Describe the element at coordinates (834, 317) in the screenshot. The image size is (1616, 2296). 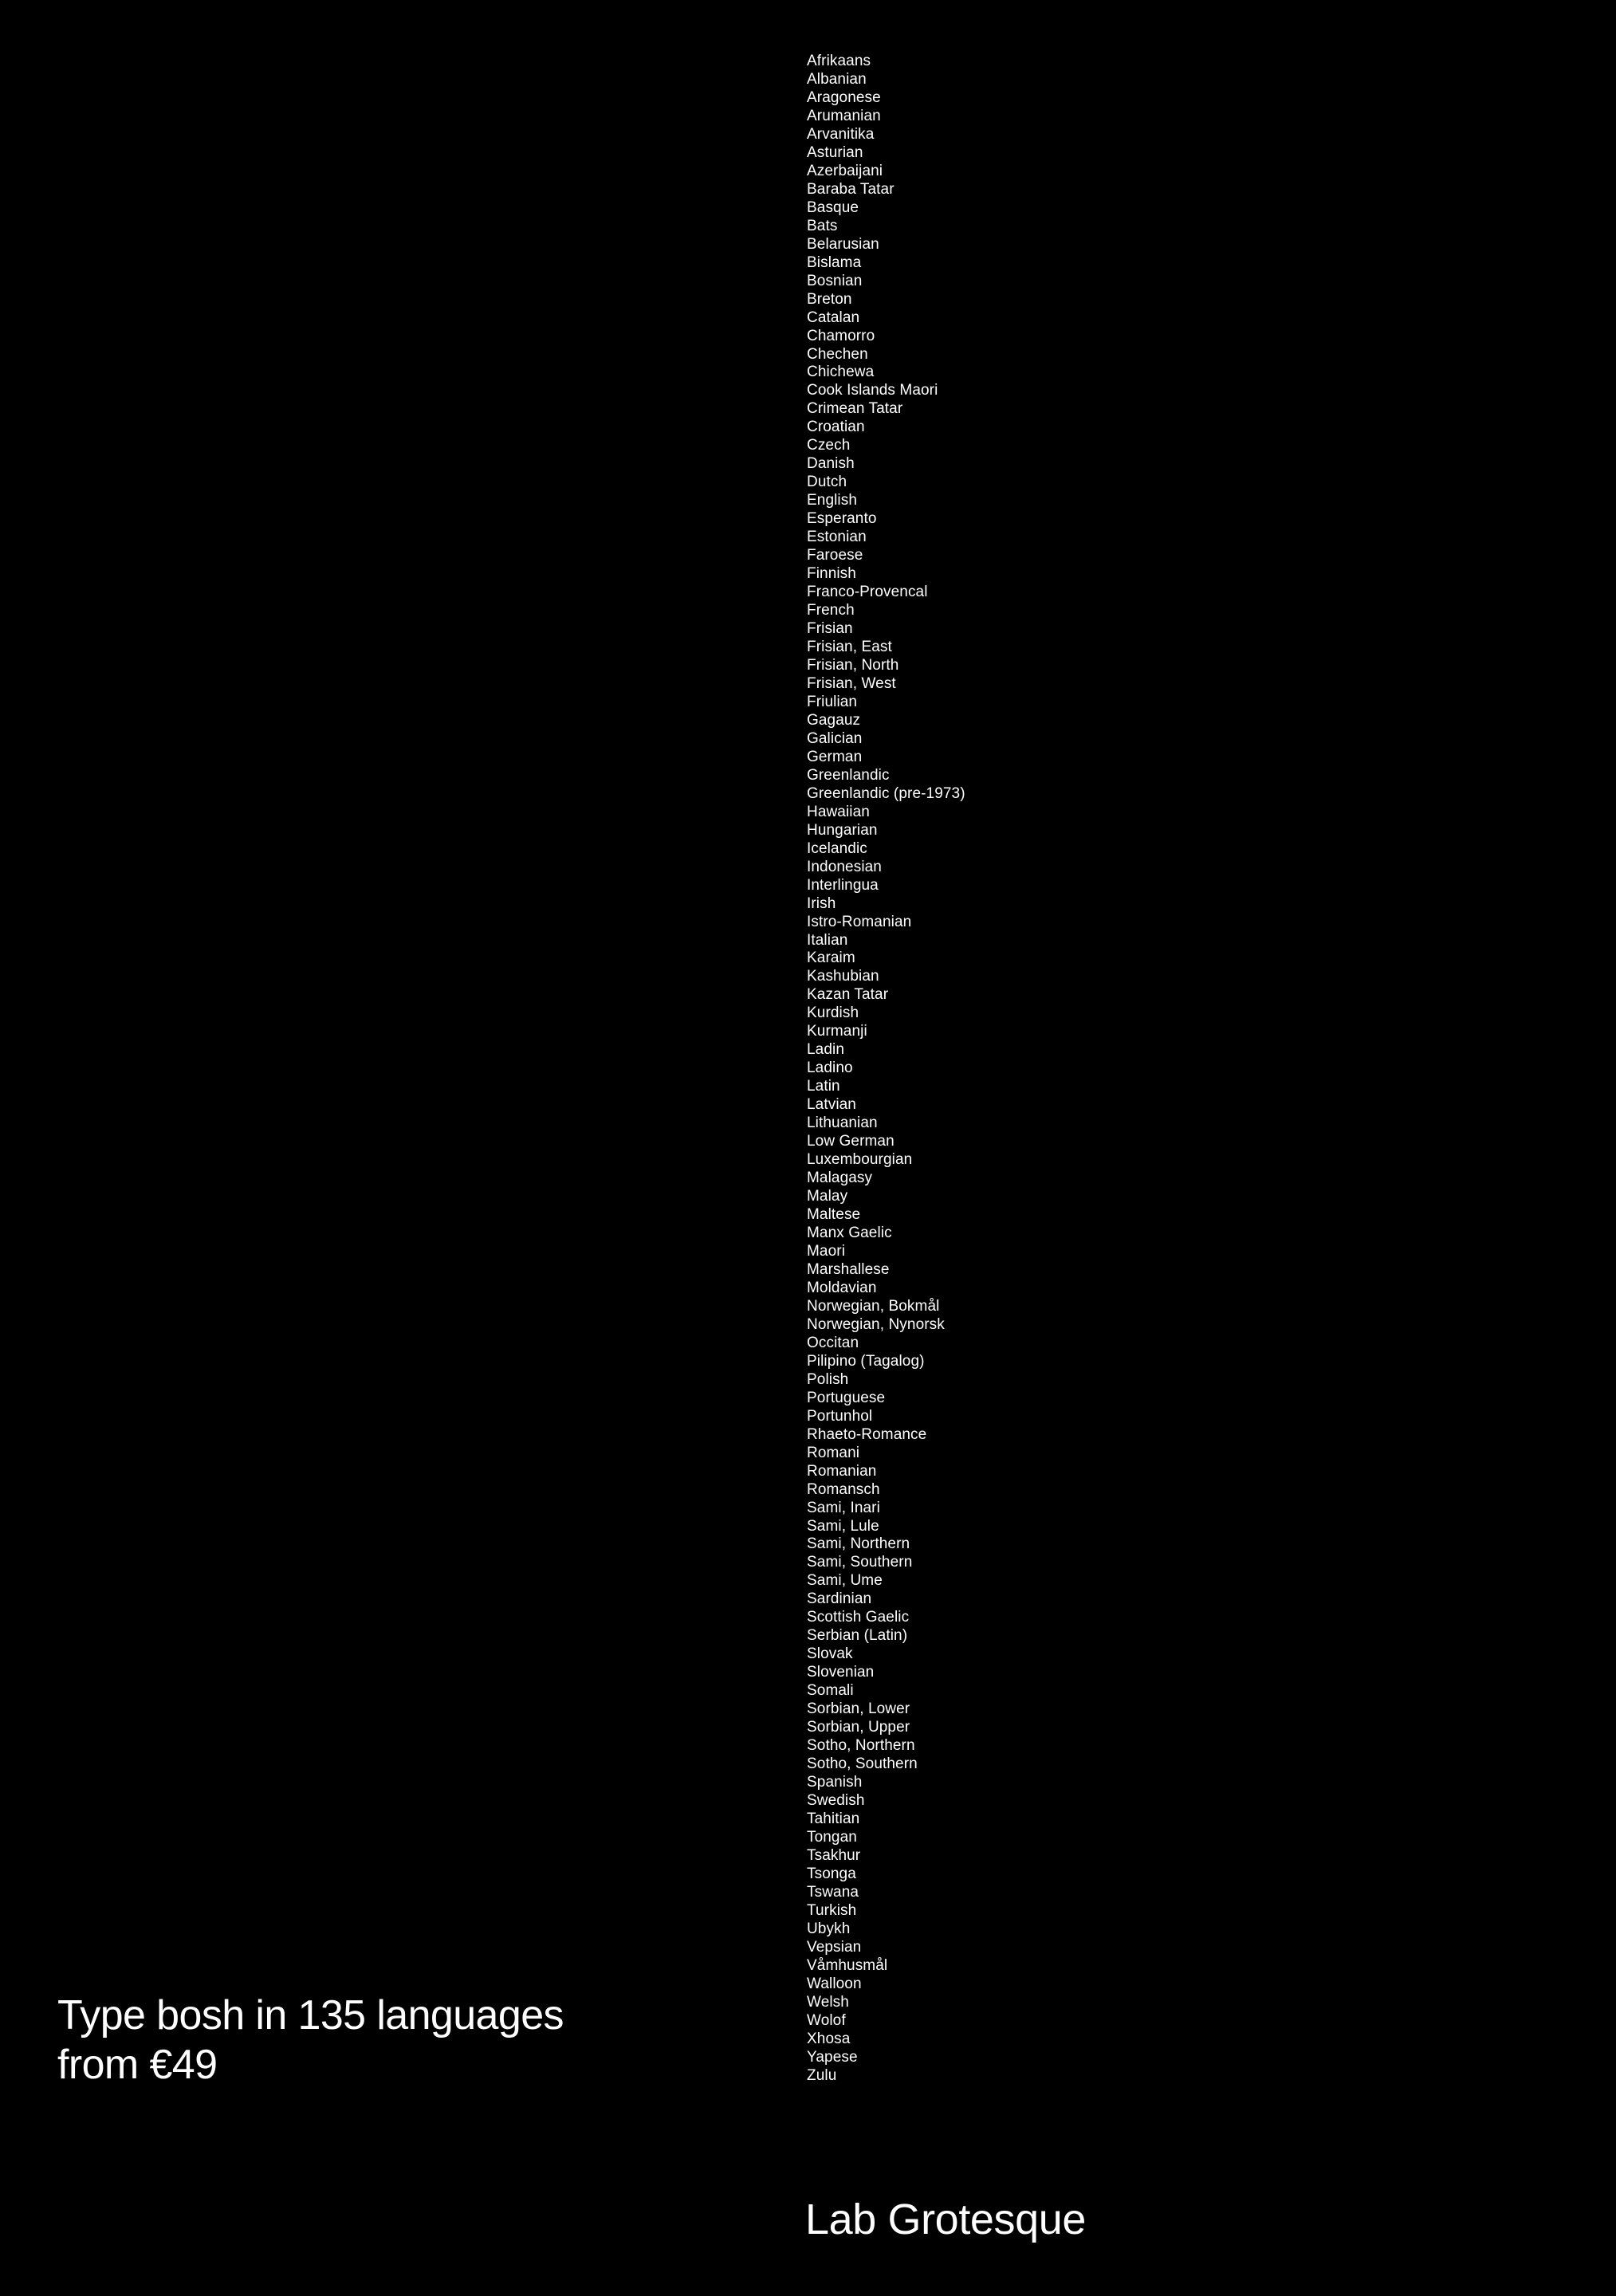
I see `language-item: Catalan` at that location.